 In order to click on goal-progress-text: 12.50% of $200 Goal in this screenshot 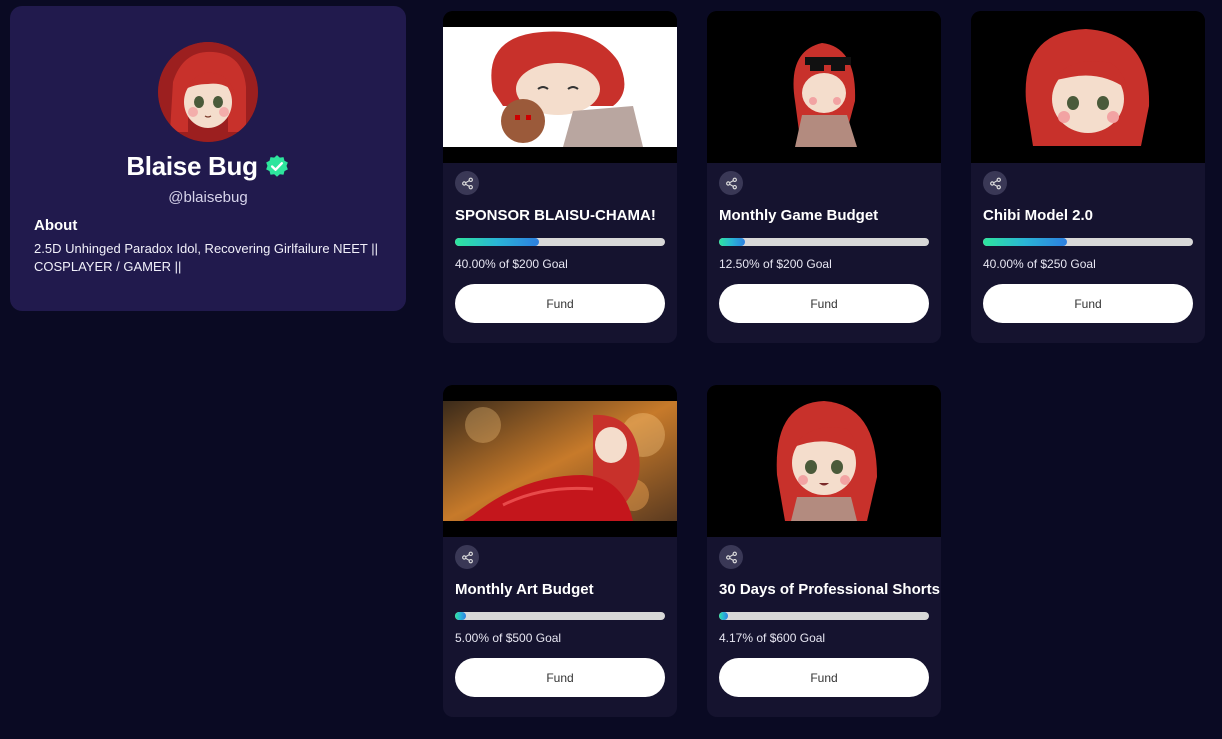, I will do `click(775, 264)`.